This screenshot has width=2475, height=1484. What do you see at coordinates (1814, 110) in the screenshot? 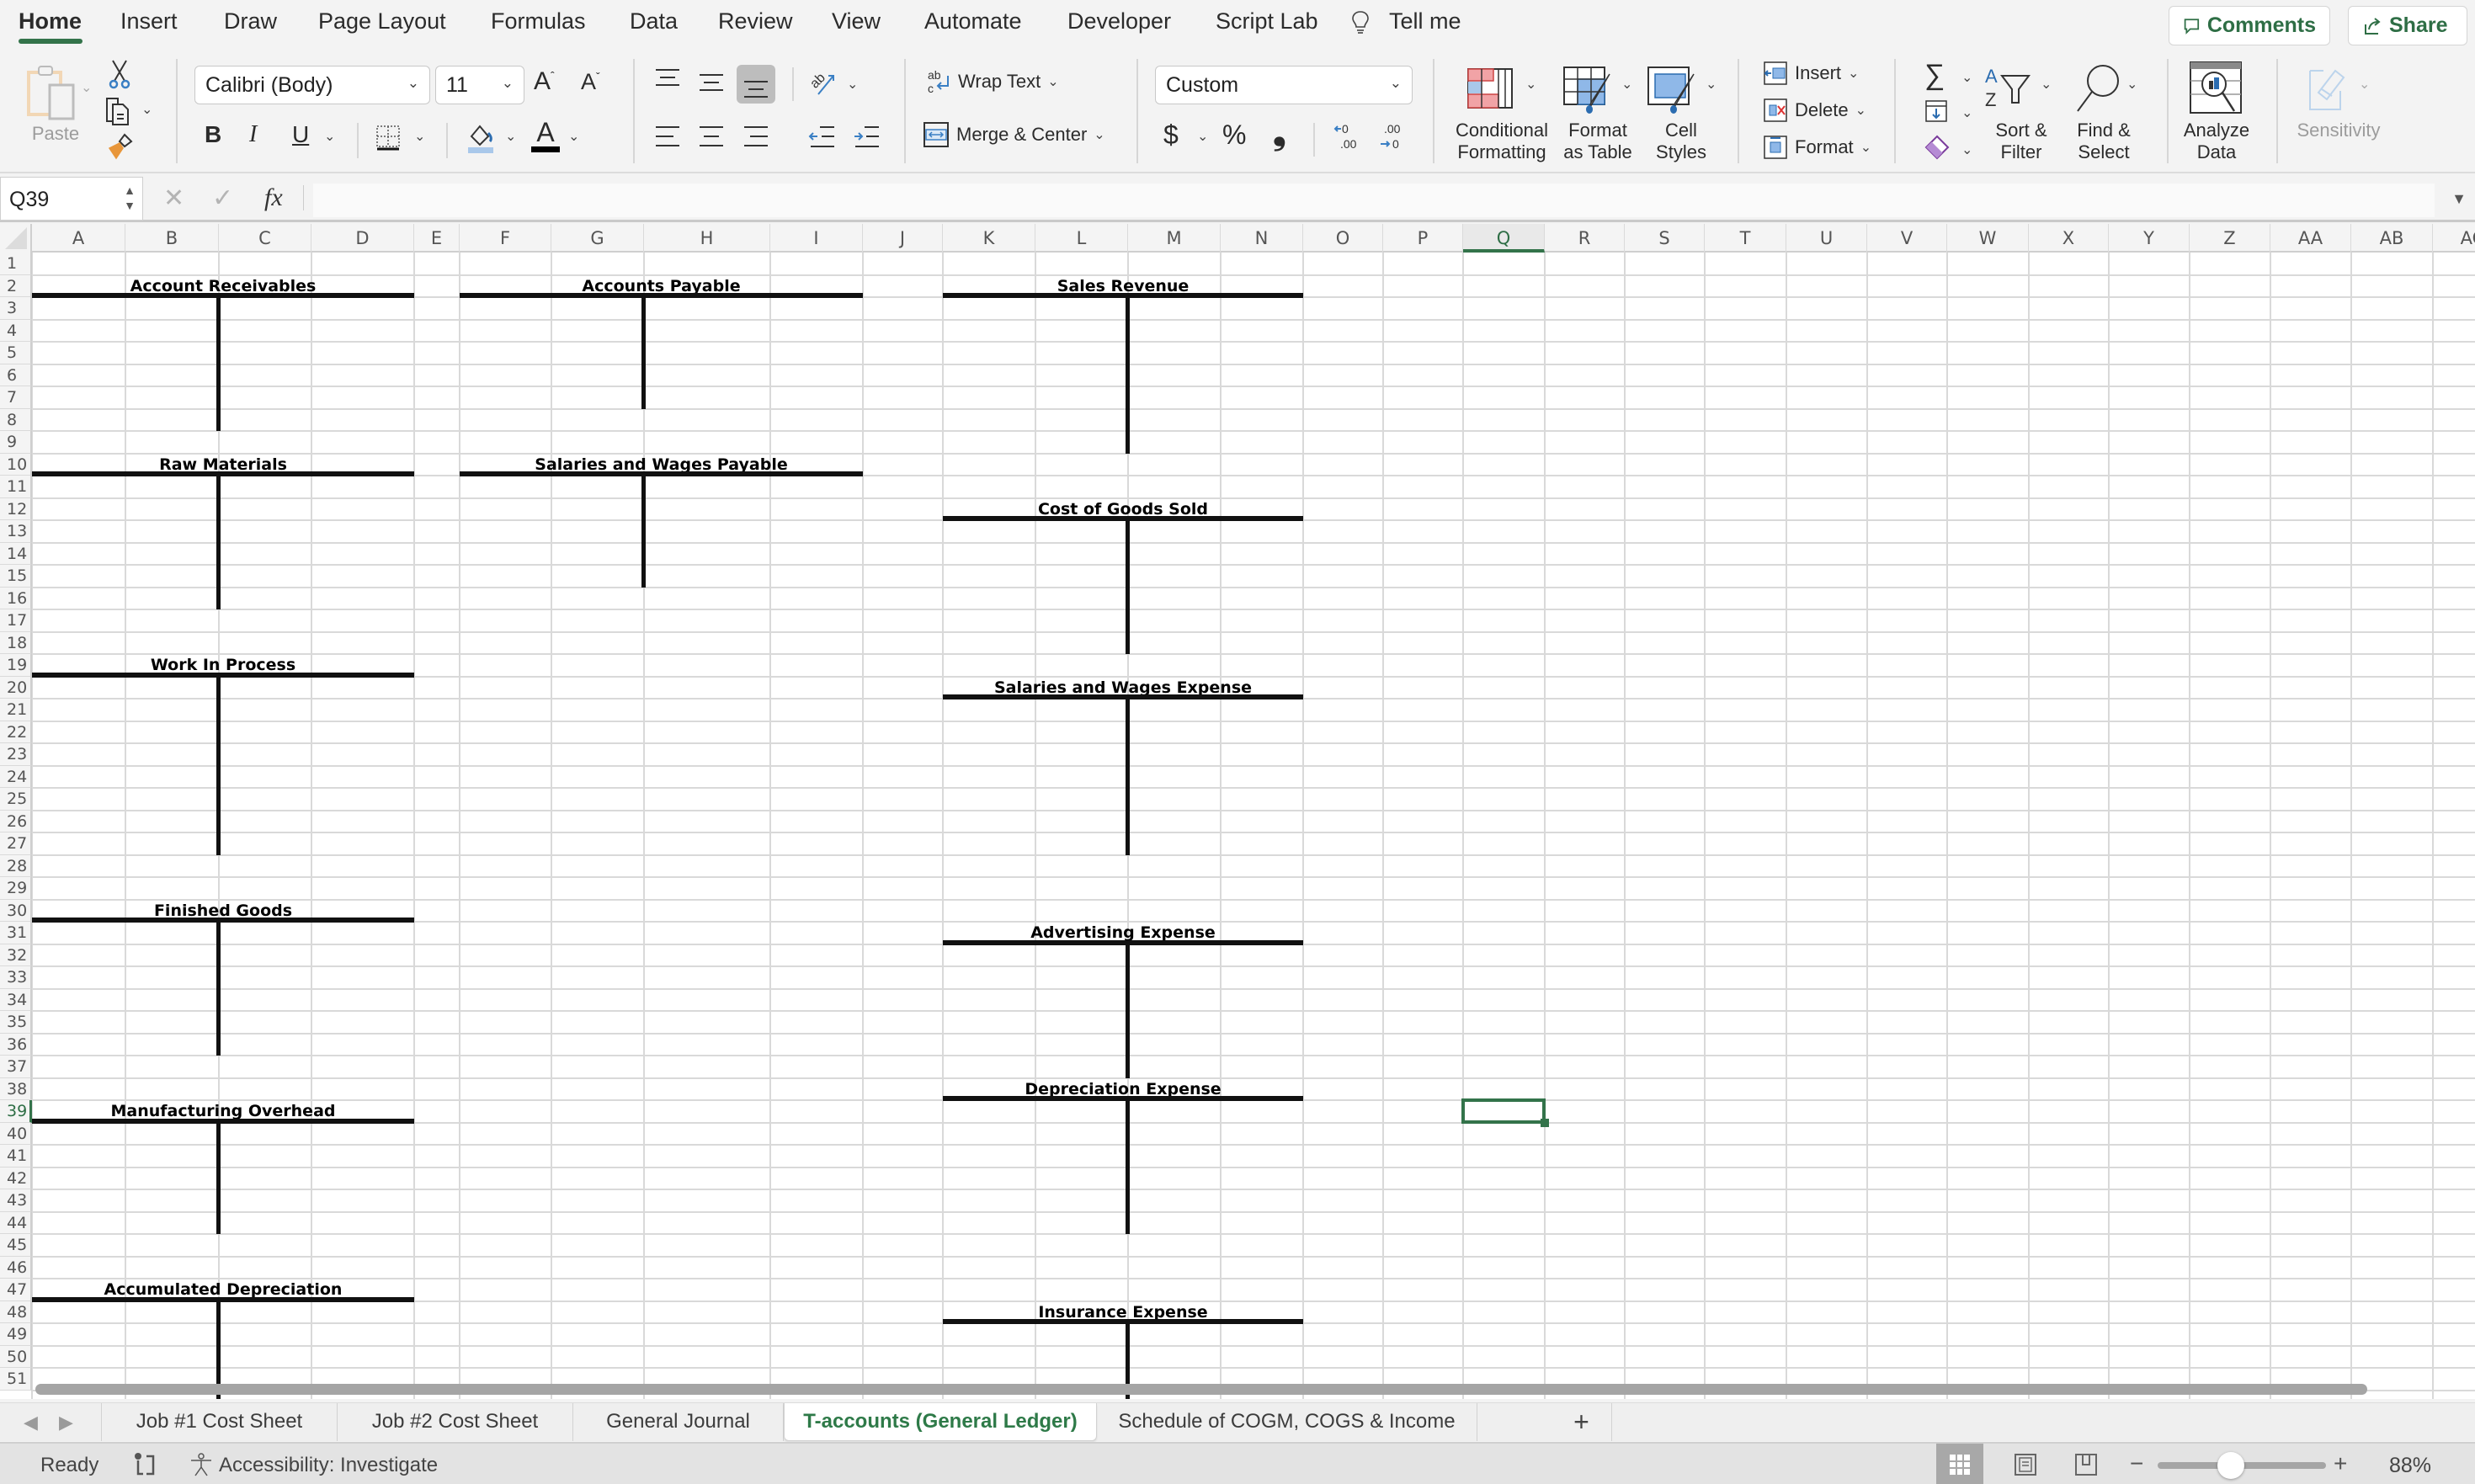
I see `delete-cells-button: Delete ⌄` at bounding box center [1814, 110].